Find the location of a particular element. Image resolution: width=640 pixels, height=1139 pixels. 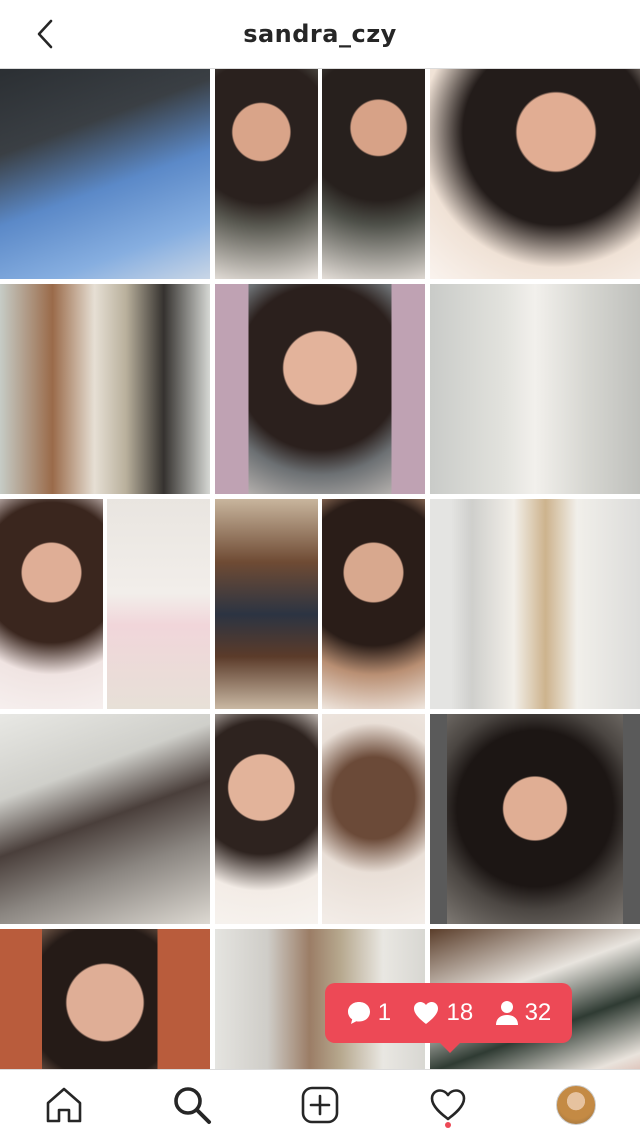

heart-icon is located at coordinates (426, 1013).